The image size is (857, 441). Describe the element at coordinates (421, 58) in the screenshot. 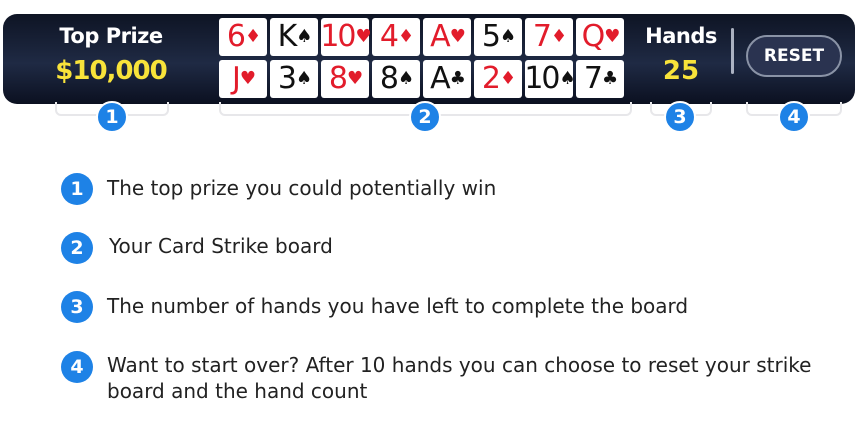

I see `card-strike-board: 6 ♦ K ♠ 10 ♥ 4 ♦ A ♥ 5 ♠ 7 ♦ Q ♥ J ♥ 3 ♠ 8 ♥ 8 ♠ A ♣ 2 ♦ 10 ♠ 7 ♣` at that location.